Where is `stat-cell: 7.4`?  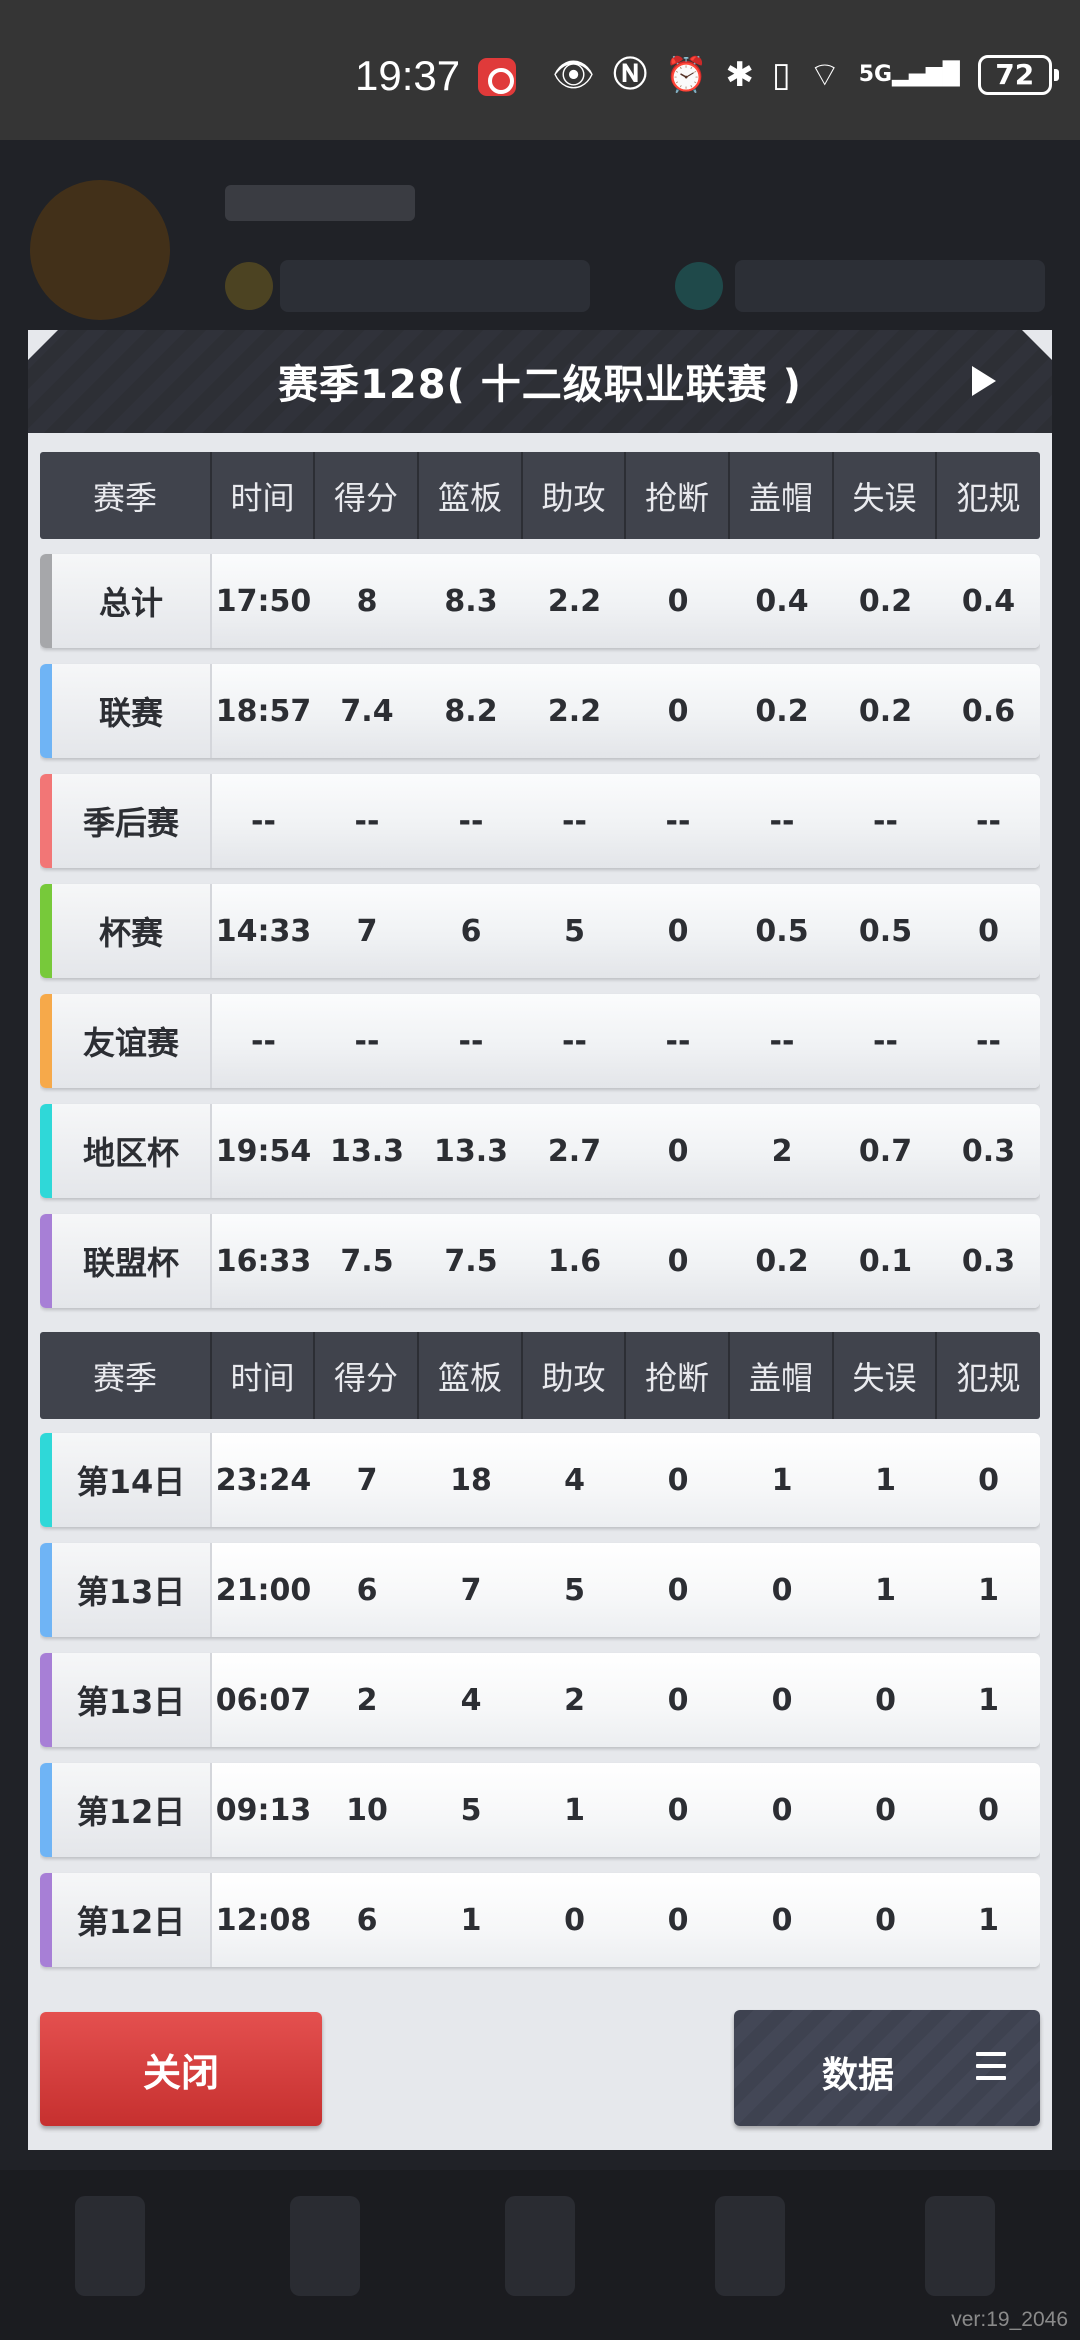 stat-cell: 7.4 is located at coordinates (367, 711).